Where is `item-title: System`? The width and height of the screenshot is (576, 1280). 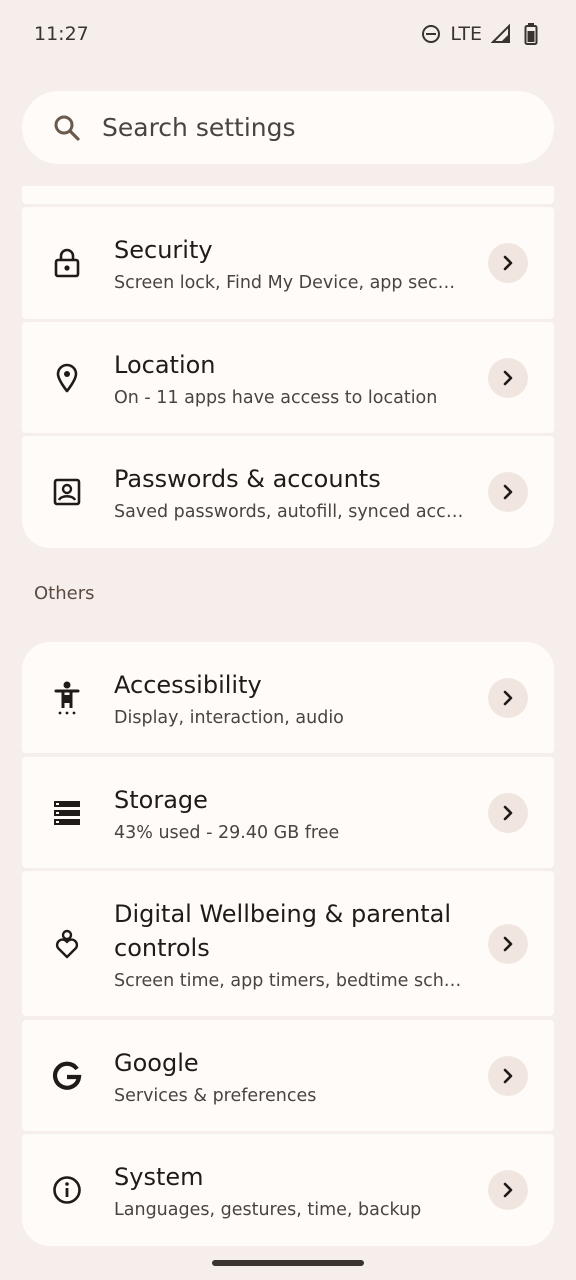 item-title: System is located at coordinates (159, 1177).